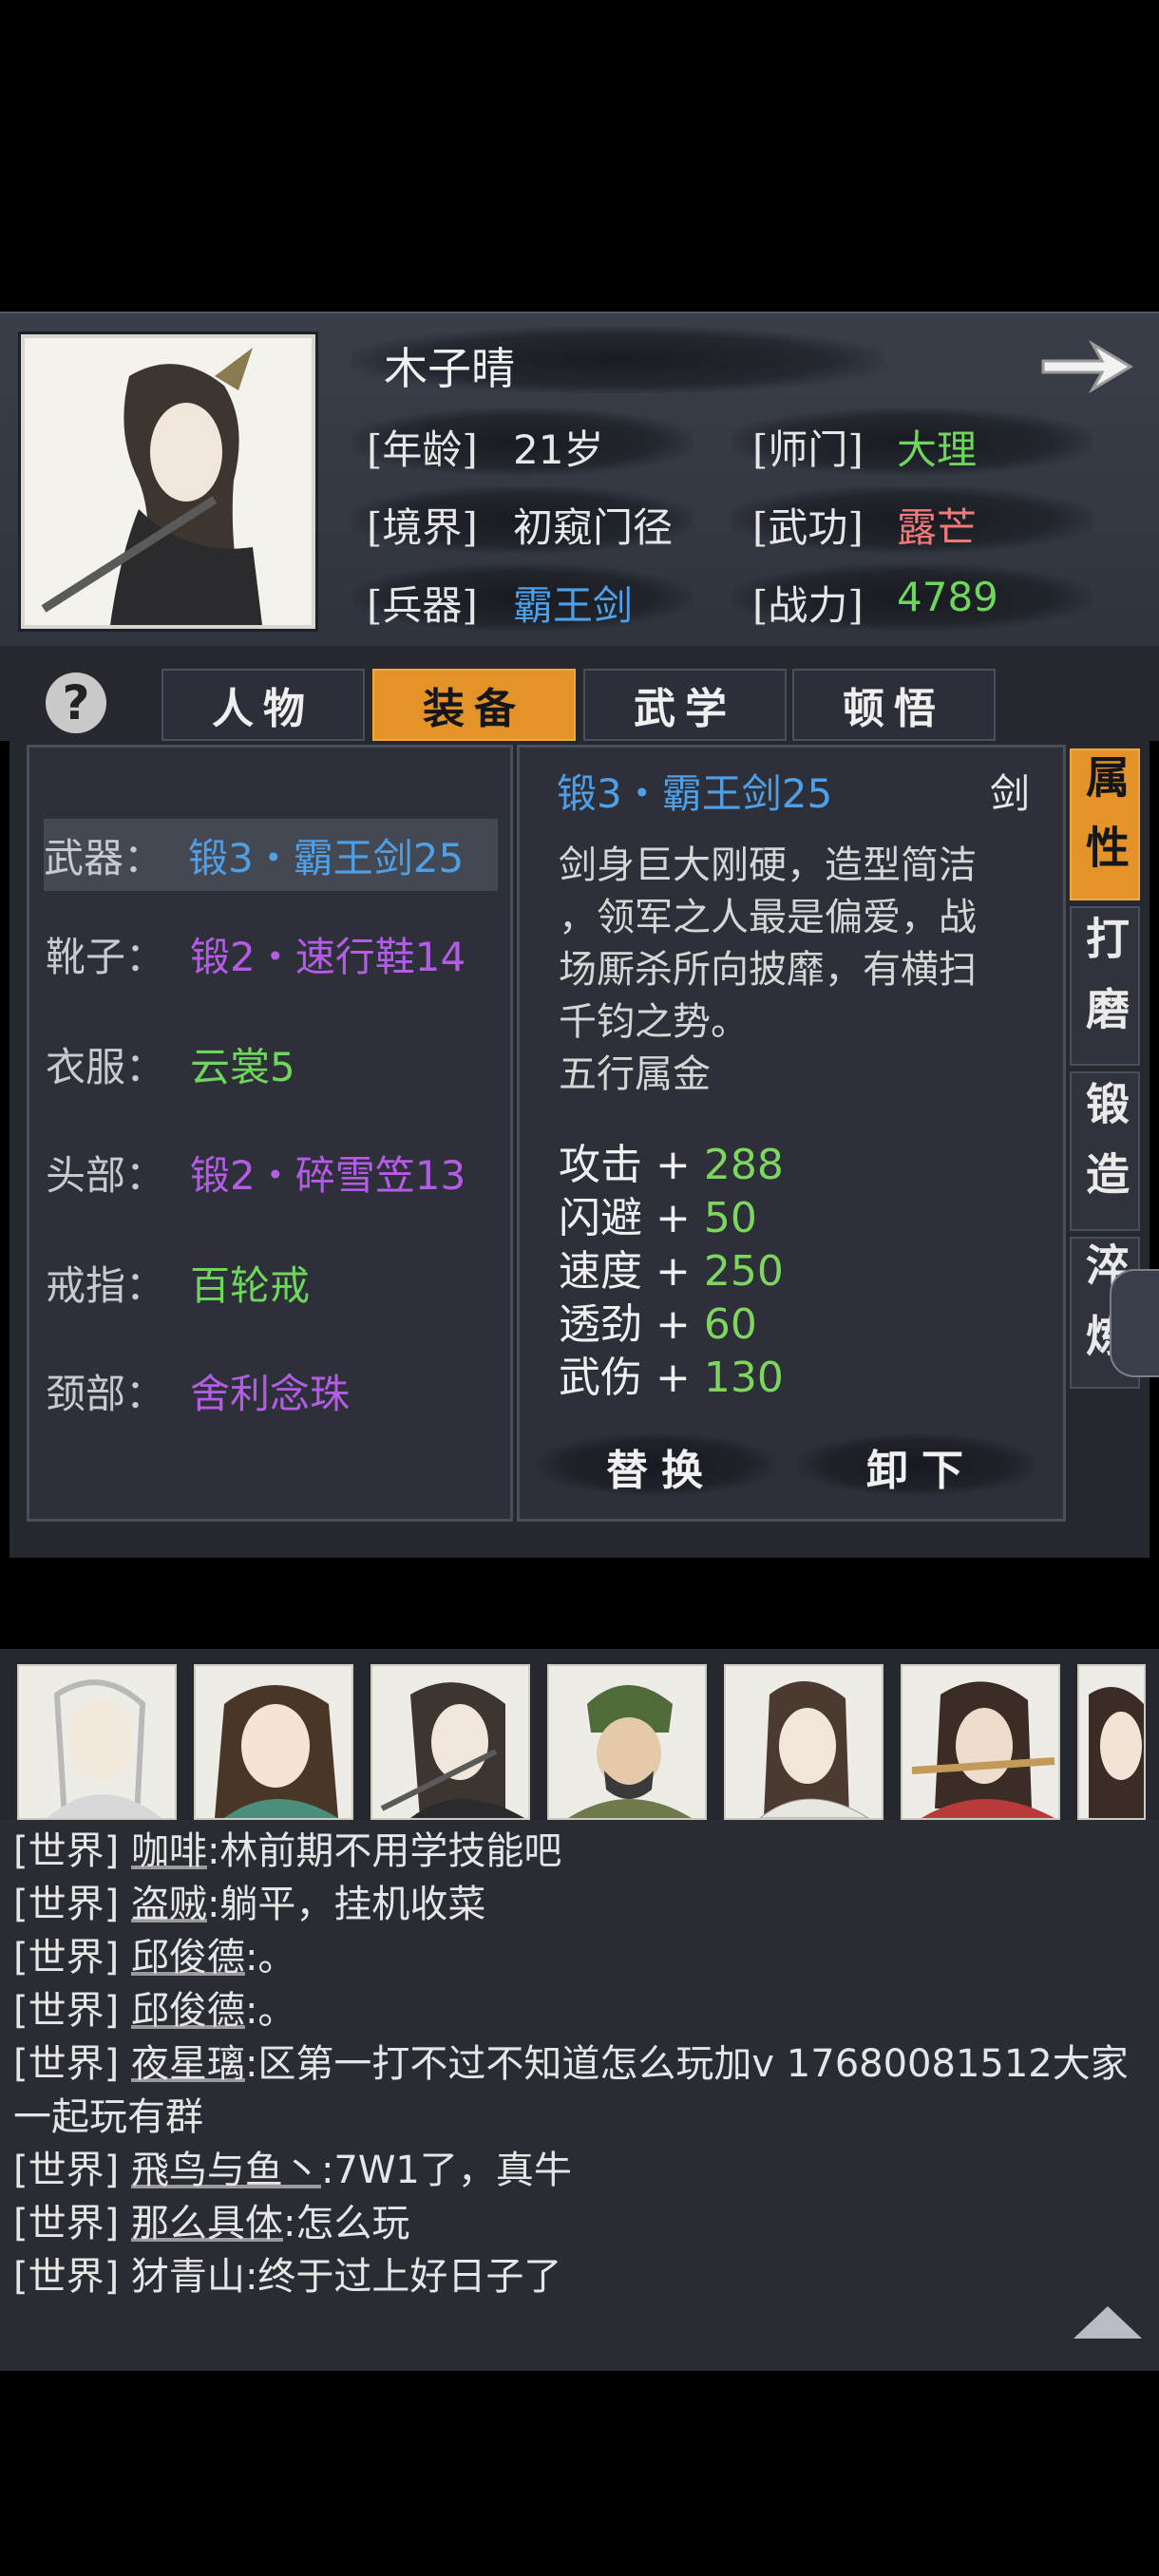 The image size is (1159, 2576). I want to click on chat-text: :7W1了，真牛, so click(446, 2170).